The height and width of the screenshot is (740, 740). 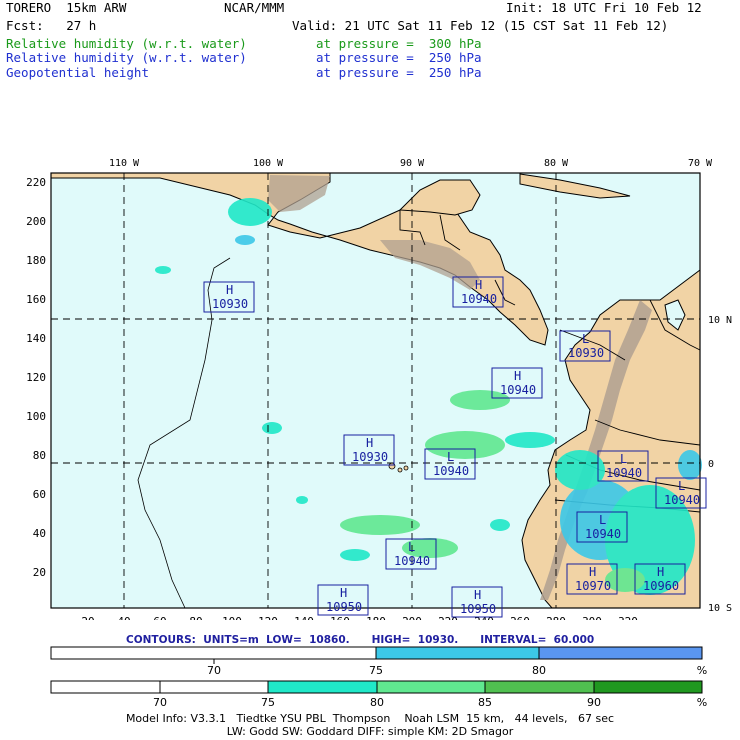 What do you see at coordinates (66, 7) in the screenshot?
I see `model-title: TORERO 15km ARW` at bounding box center [66, 7].